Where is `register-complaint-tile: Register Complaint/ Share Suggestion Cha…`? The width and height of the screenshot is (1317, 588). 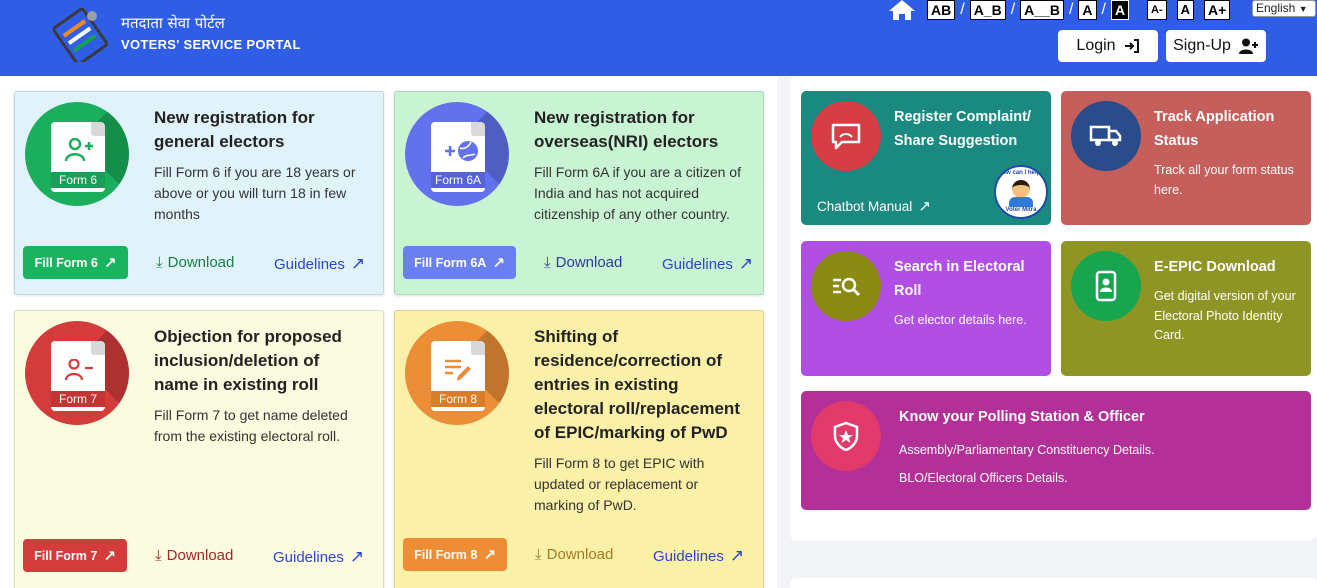 register-complaint-tile: Register Complaint/ Share Suggestion Cha… is located at coordinates (926, 158).